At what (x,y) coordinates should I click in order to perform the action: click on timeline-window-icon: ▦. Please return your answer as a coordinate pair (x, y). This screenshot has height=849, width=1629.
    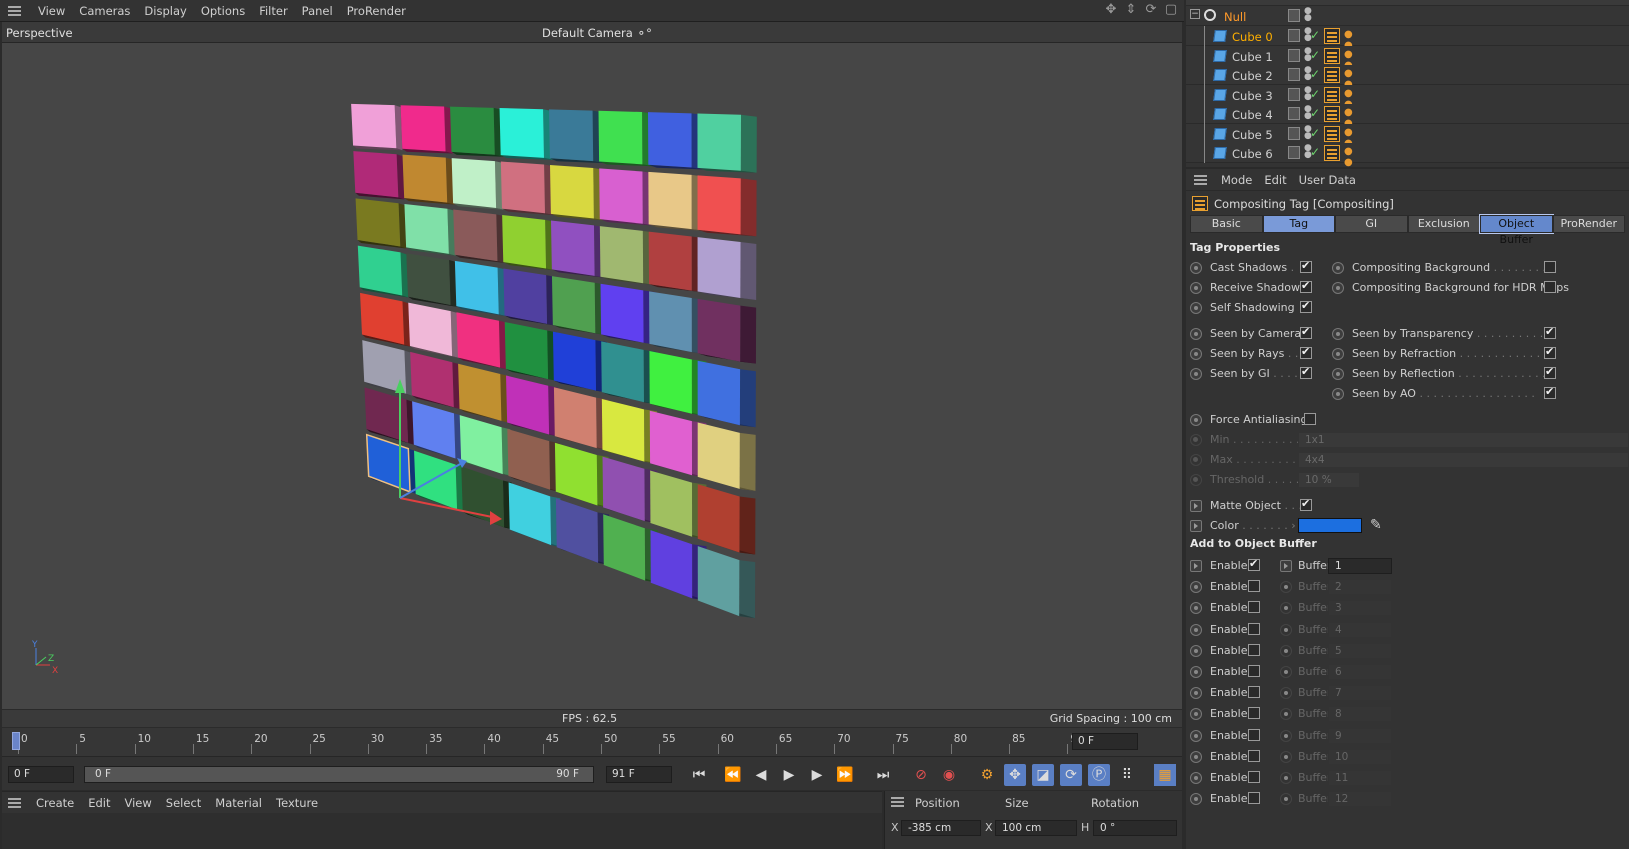
    Looking at the image, I should click on (1165, 775).